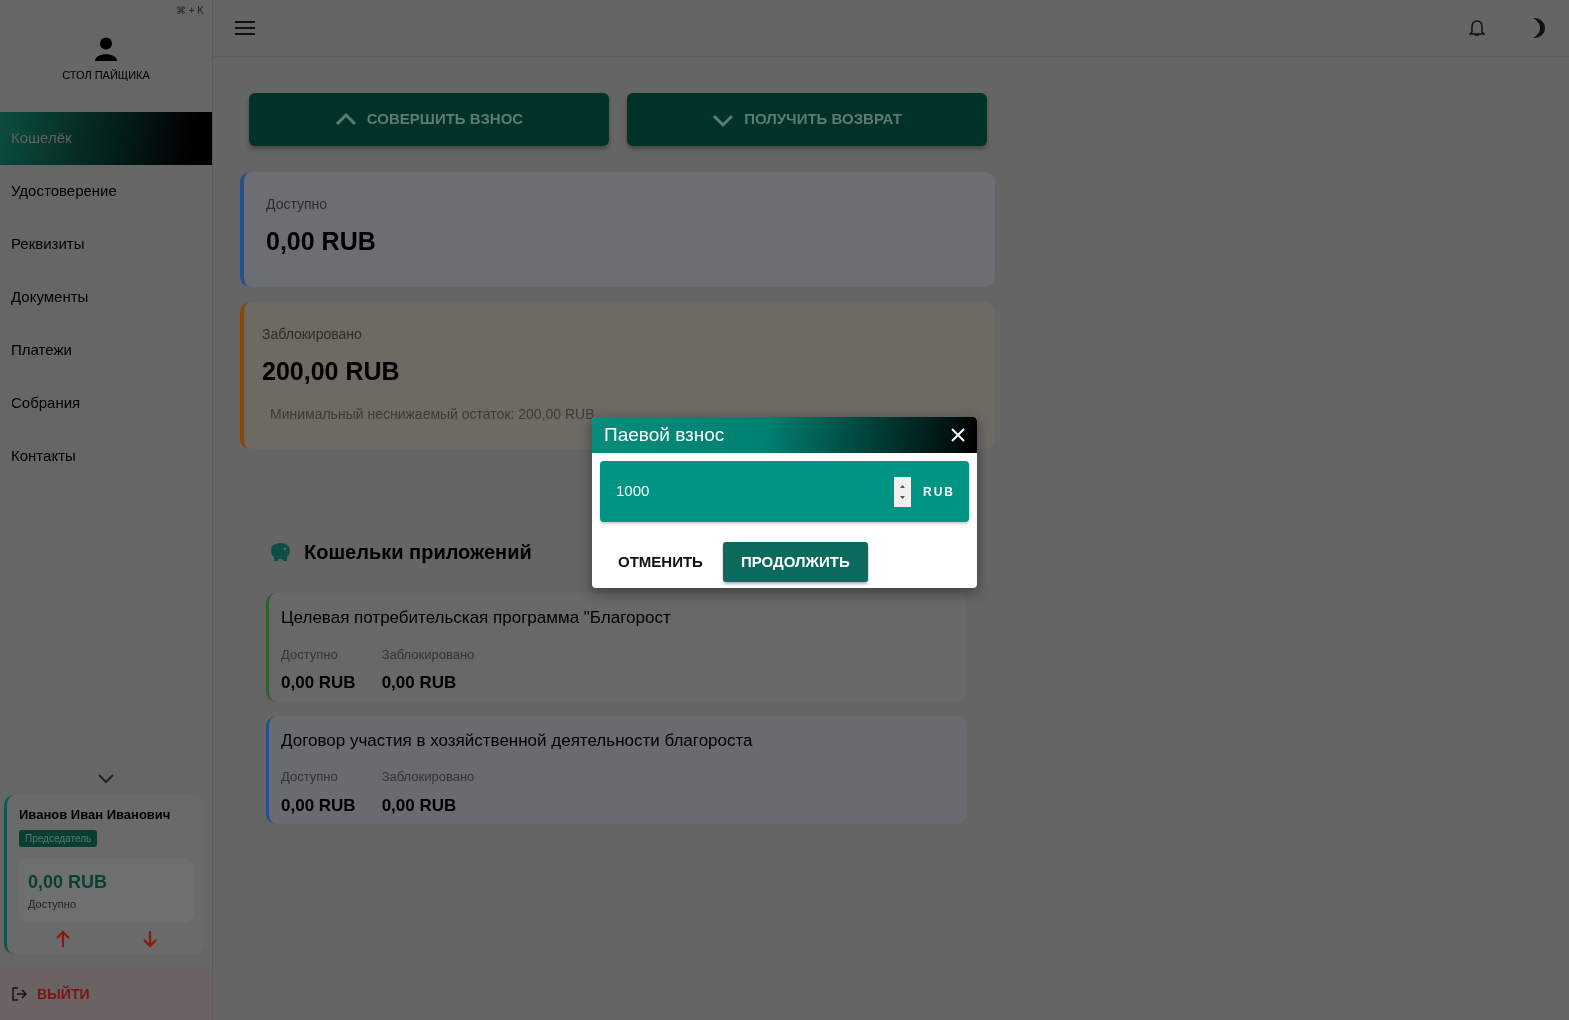 The height and width of the screenshot is (1020, 1569). I want to click on nav-item: Платежи, so click(106, 350).